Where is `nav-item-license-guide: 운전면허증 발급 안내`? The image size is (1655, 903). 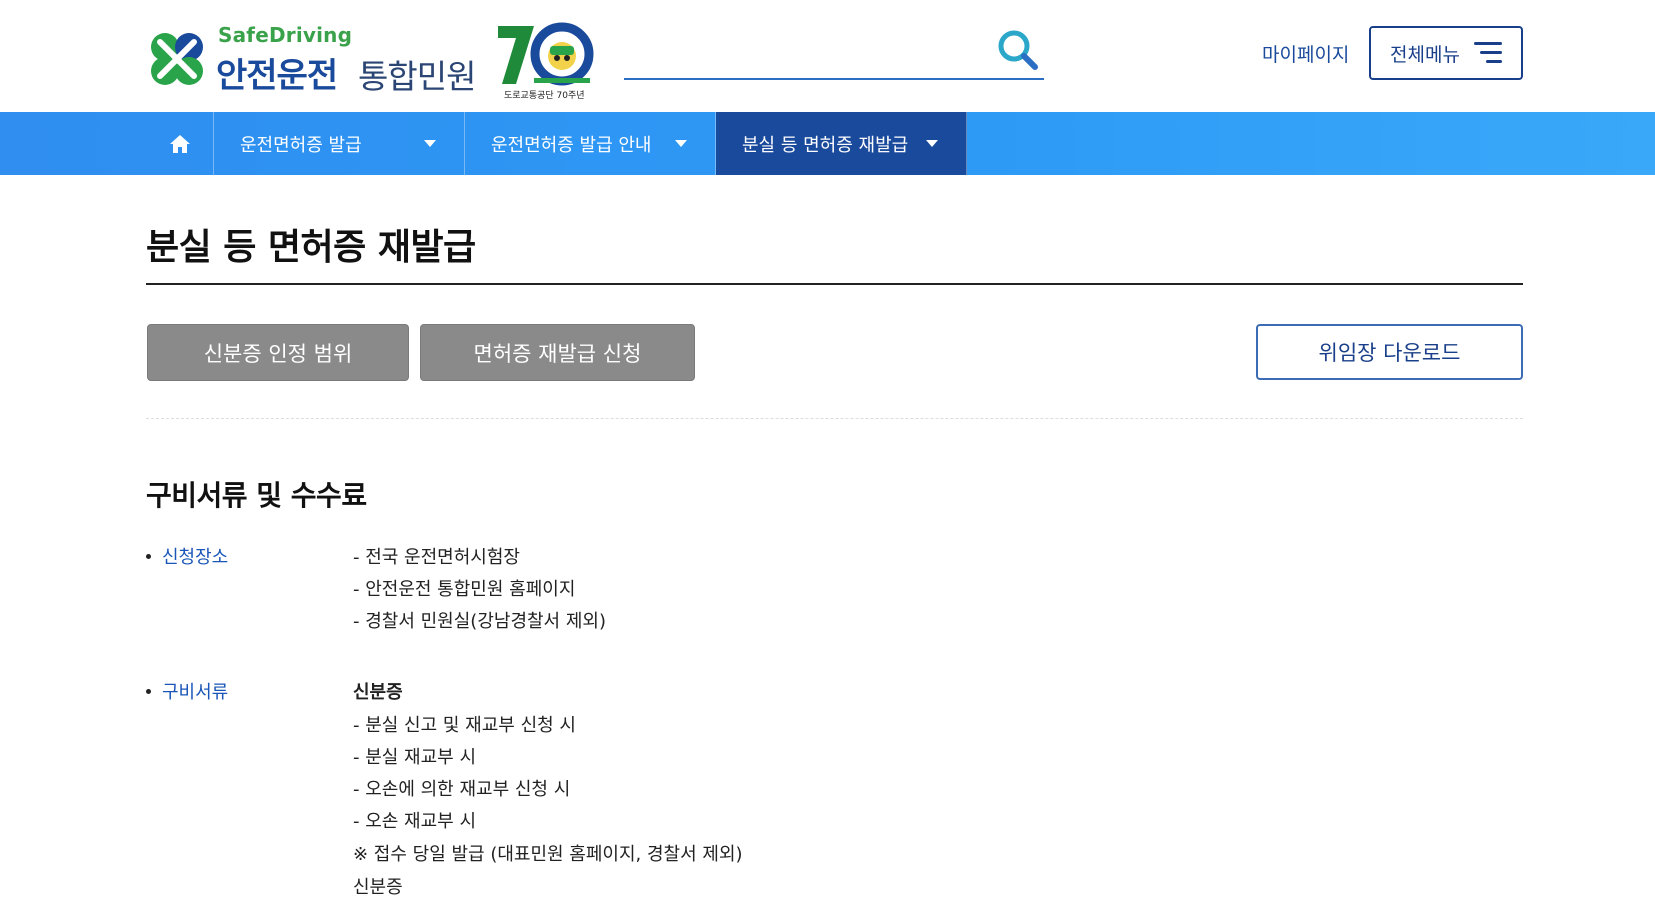
nav-item-license-guide: 운전면허증 발급 안내 is located at coordinates (590, 143).